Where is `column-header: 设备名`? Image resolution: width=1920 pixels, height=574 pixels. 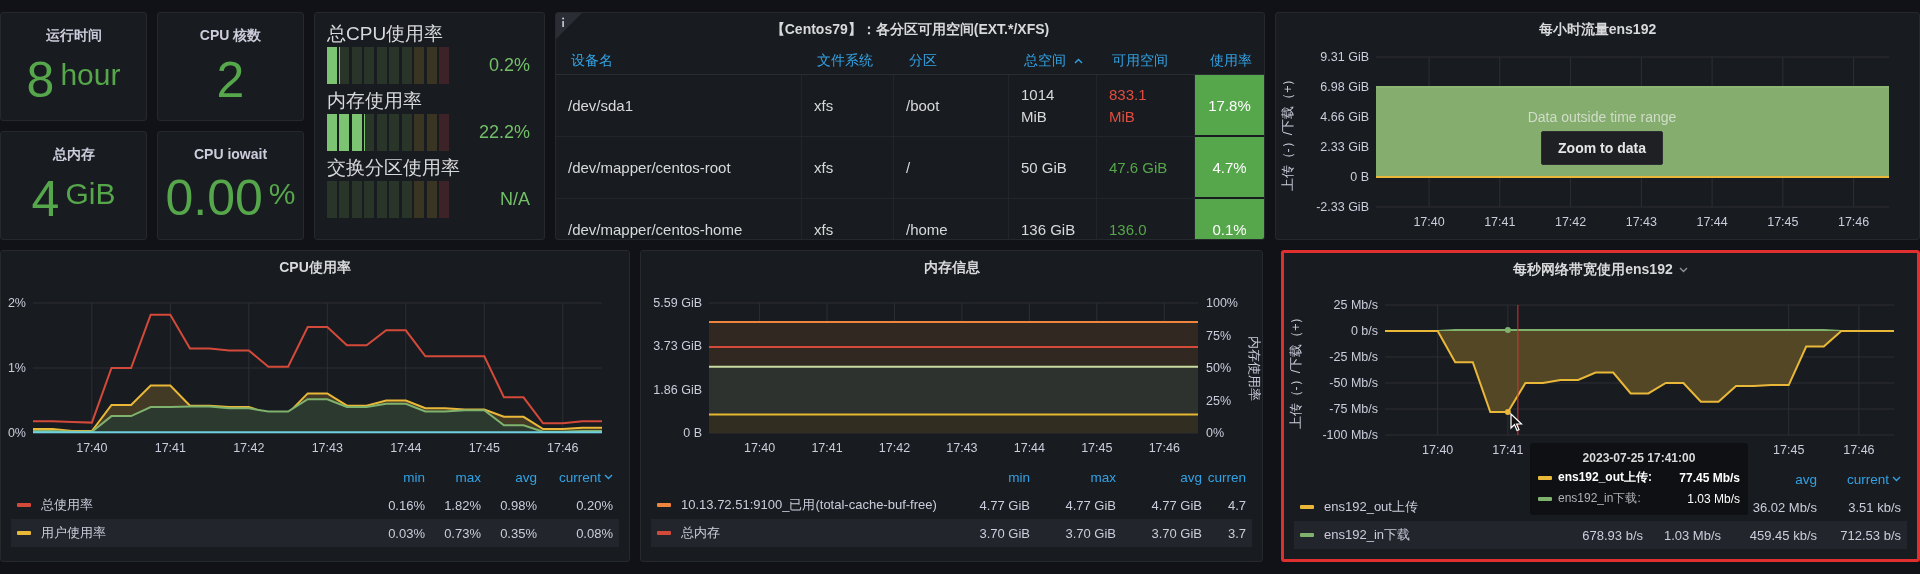
column-header: 设备名 is located at coordinates (679, 61).